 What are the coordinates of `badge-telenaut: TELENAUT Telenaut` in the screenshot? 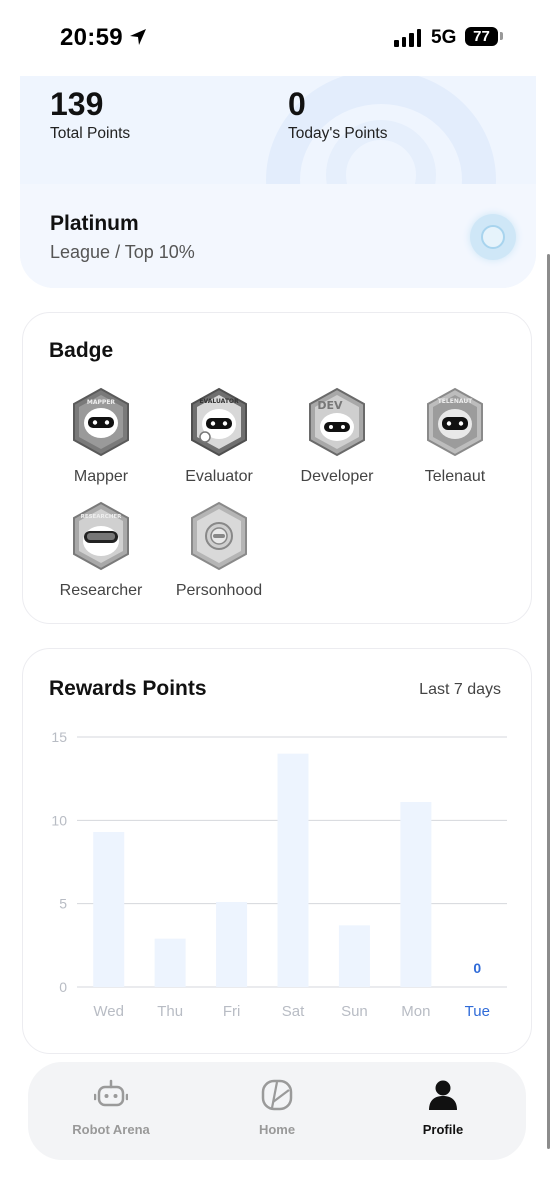 It's located at (455, 436).